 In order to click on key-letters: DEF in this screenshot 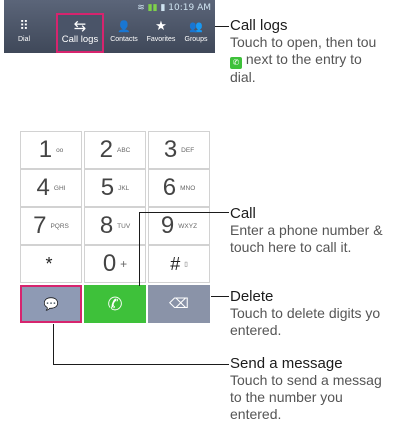, I will do `click(188, 150)`.